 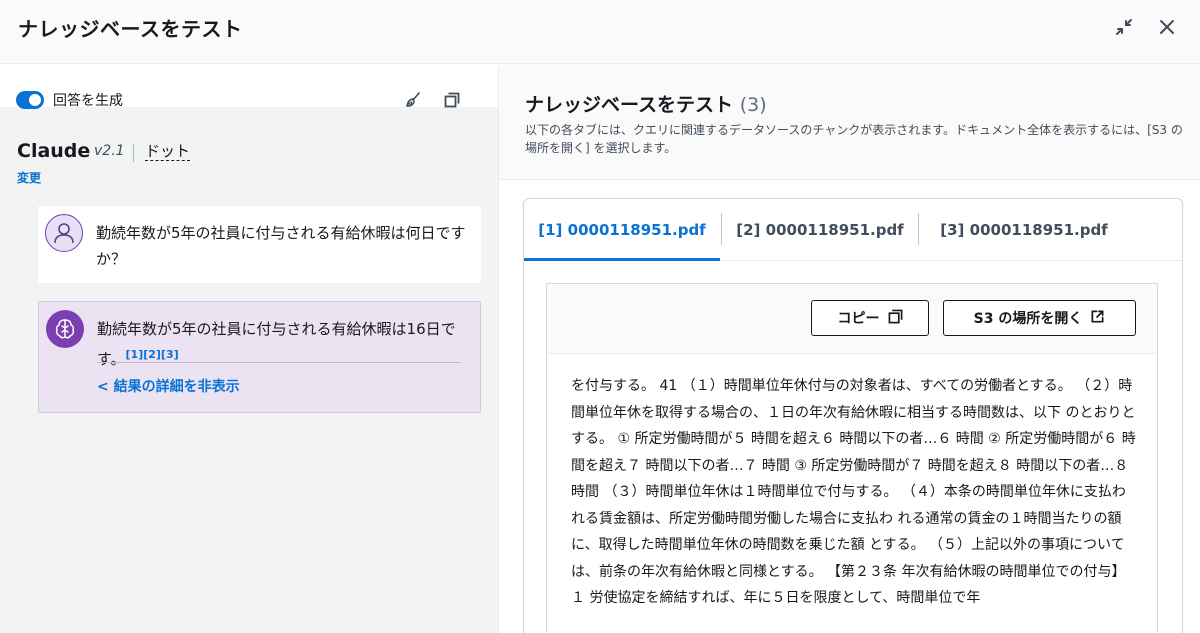 What do you see at coordinates (600, 32) in the screenshot?
I see `modal-header: ナレッジベースをテスト` at bounding box center [600, 32].